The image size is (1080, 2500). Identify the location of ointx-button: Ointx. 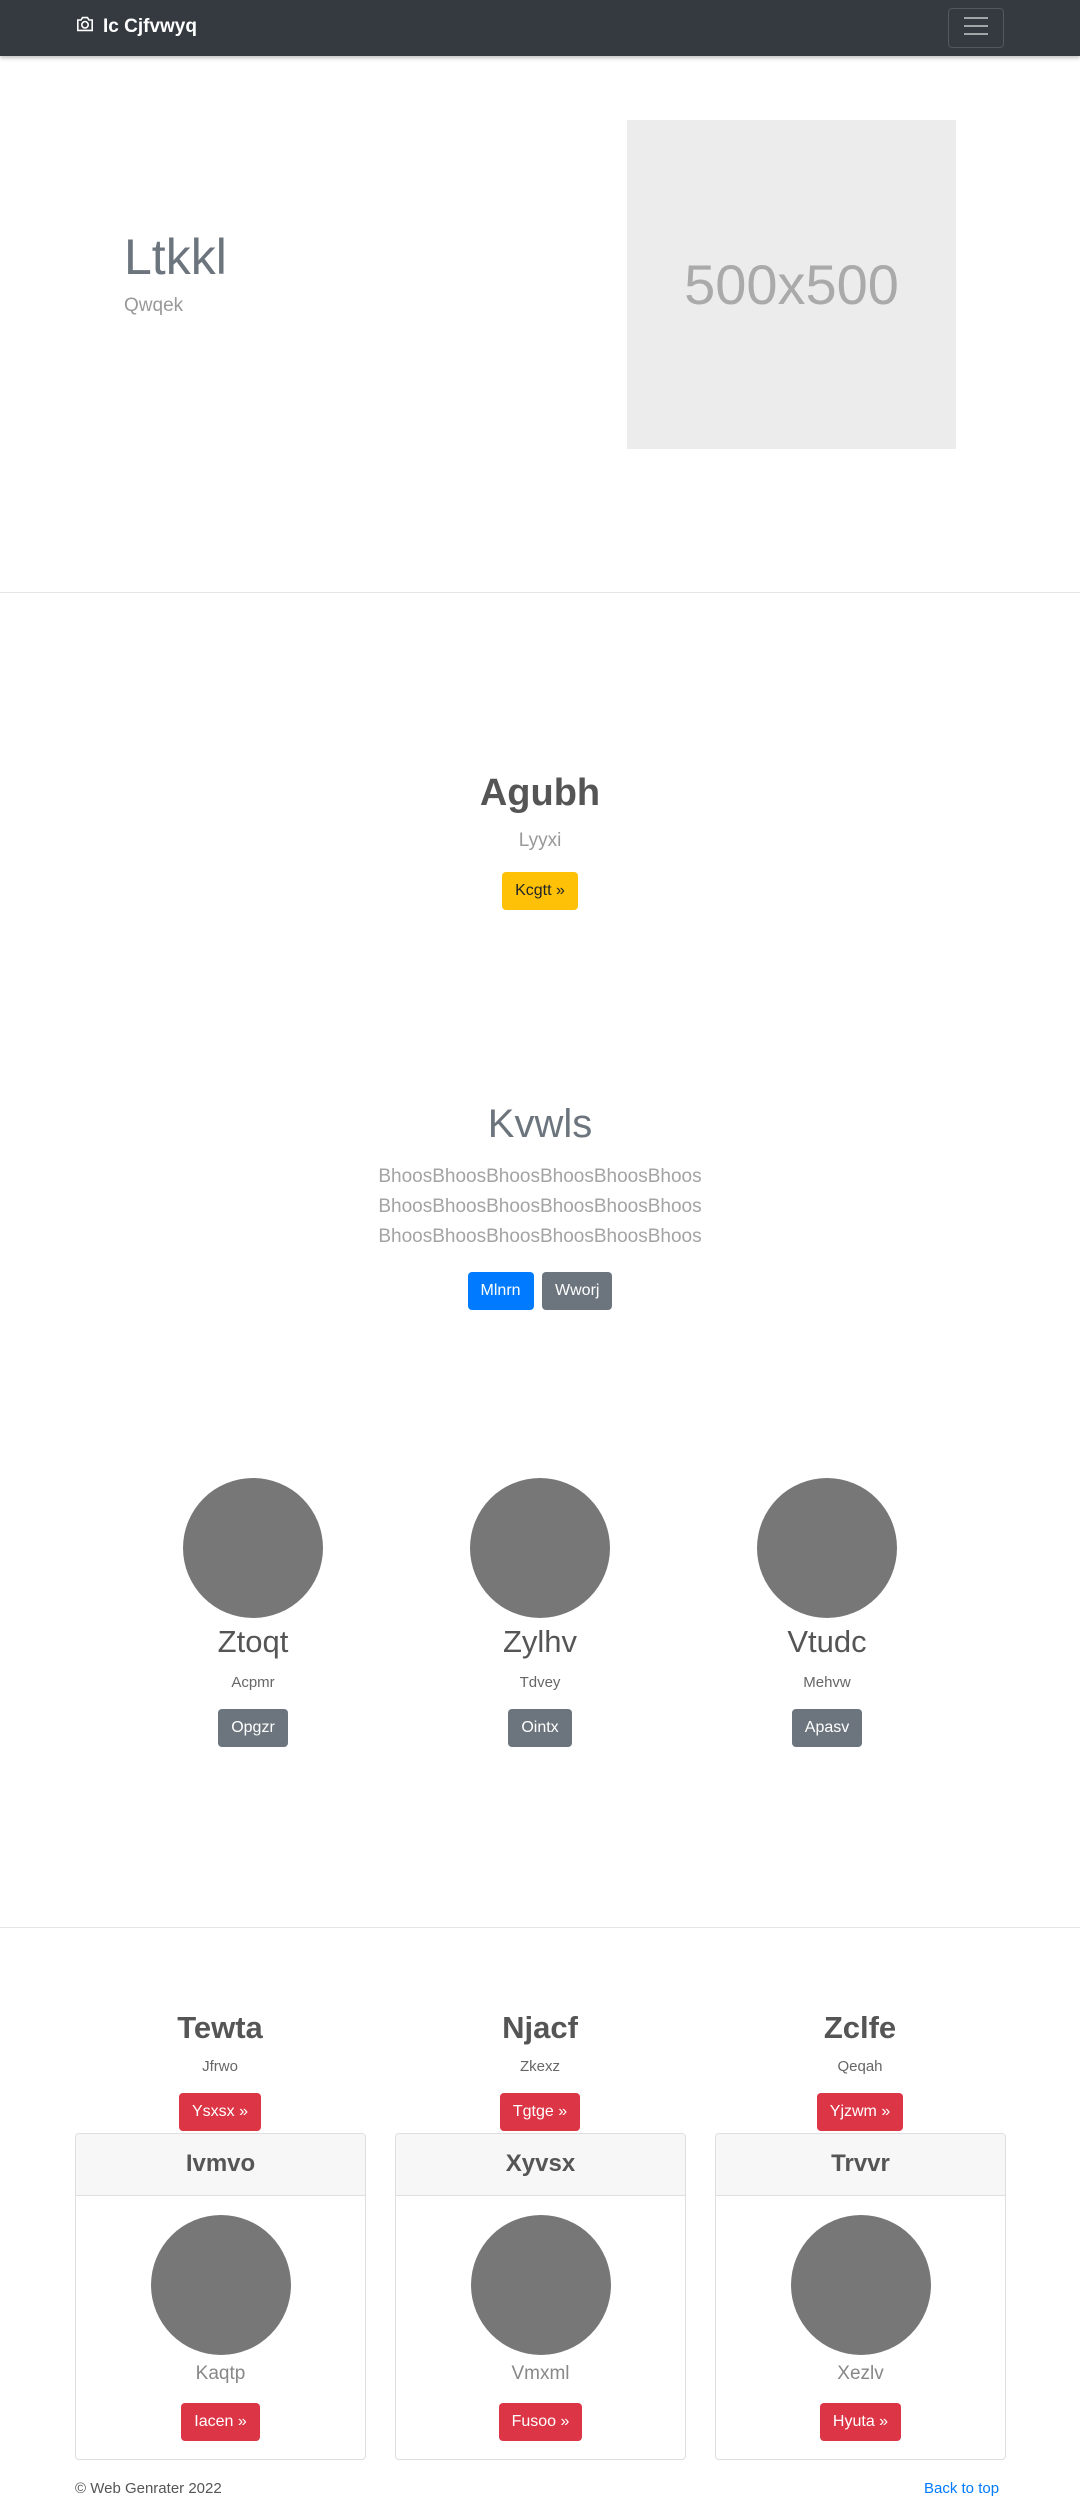
(540, 1728).